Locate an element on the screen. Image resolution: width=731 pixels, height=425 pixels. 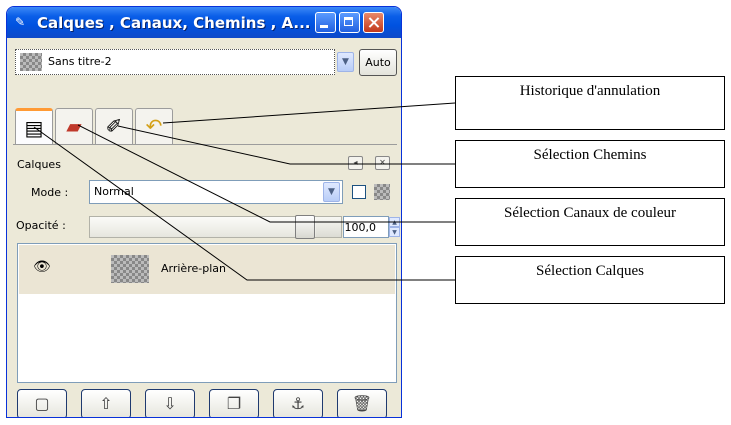
raise-layer-button: ⇧ is located at coordinates (106, 403).